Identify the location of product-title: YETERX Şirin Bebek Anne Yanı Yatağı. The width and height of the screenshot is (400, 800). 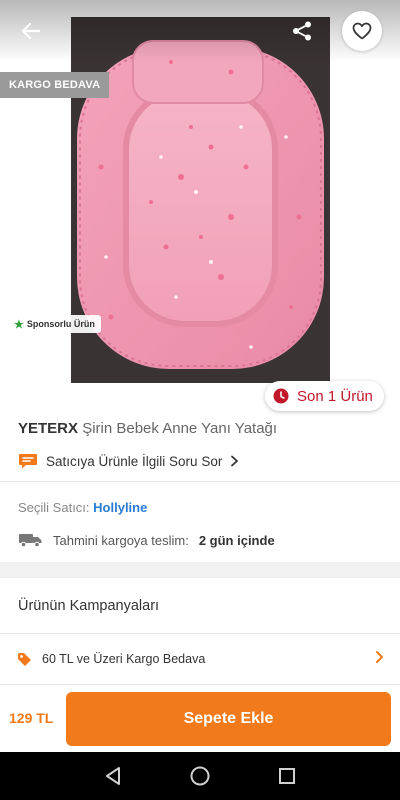
(203, 428).